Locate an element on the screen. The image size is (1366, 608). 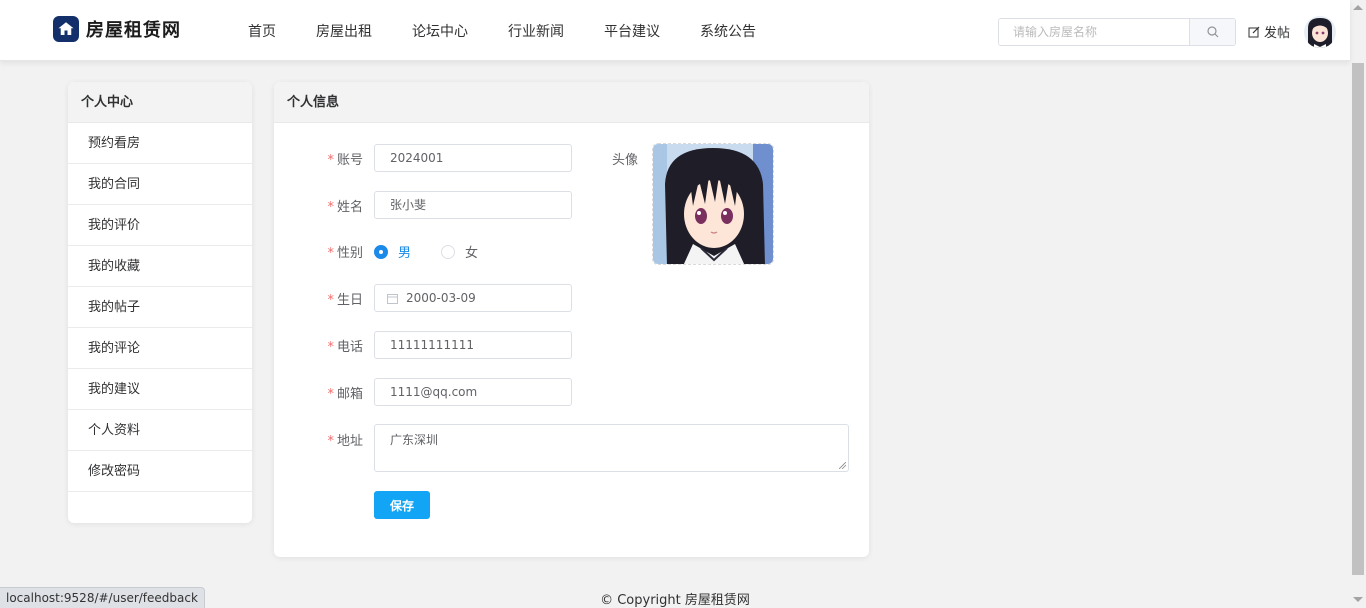
search-box is located at coordinates (1117, 32).